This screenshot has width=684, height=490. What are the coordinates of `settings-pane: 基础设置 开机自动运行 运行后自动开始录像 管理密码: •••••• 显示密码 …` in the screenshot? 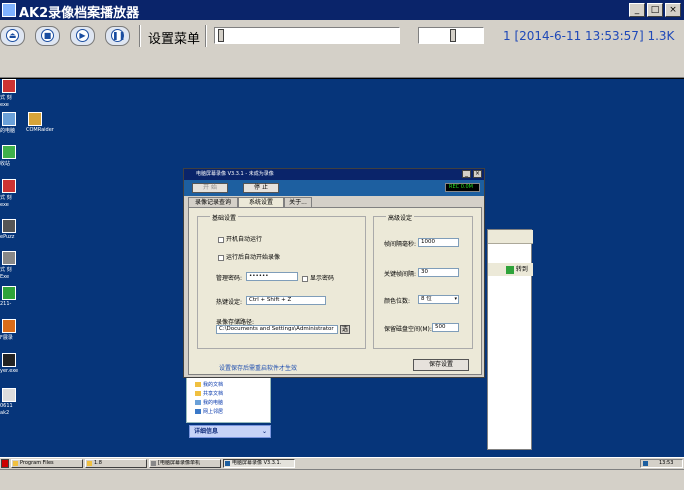 It's located at (335, 291).